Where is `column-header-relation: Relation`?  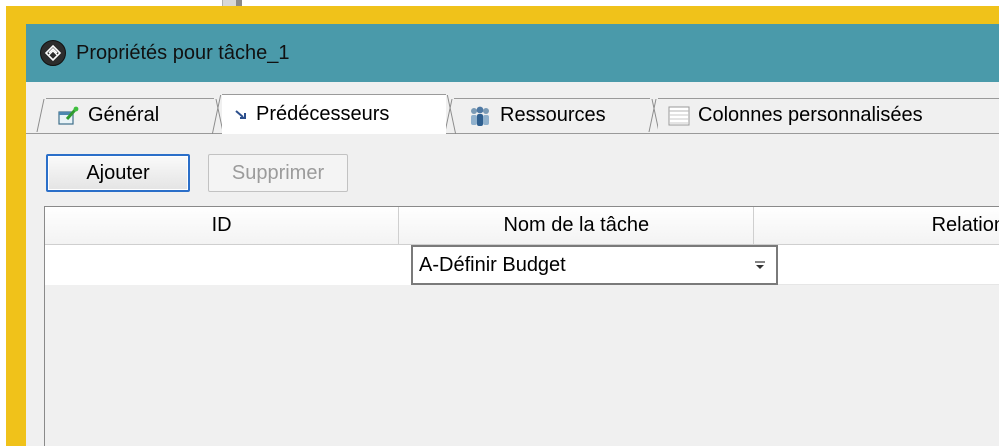 column-header-relation: Relation is located at coordinates (876, 226).